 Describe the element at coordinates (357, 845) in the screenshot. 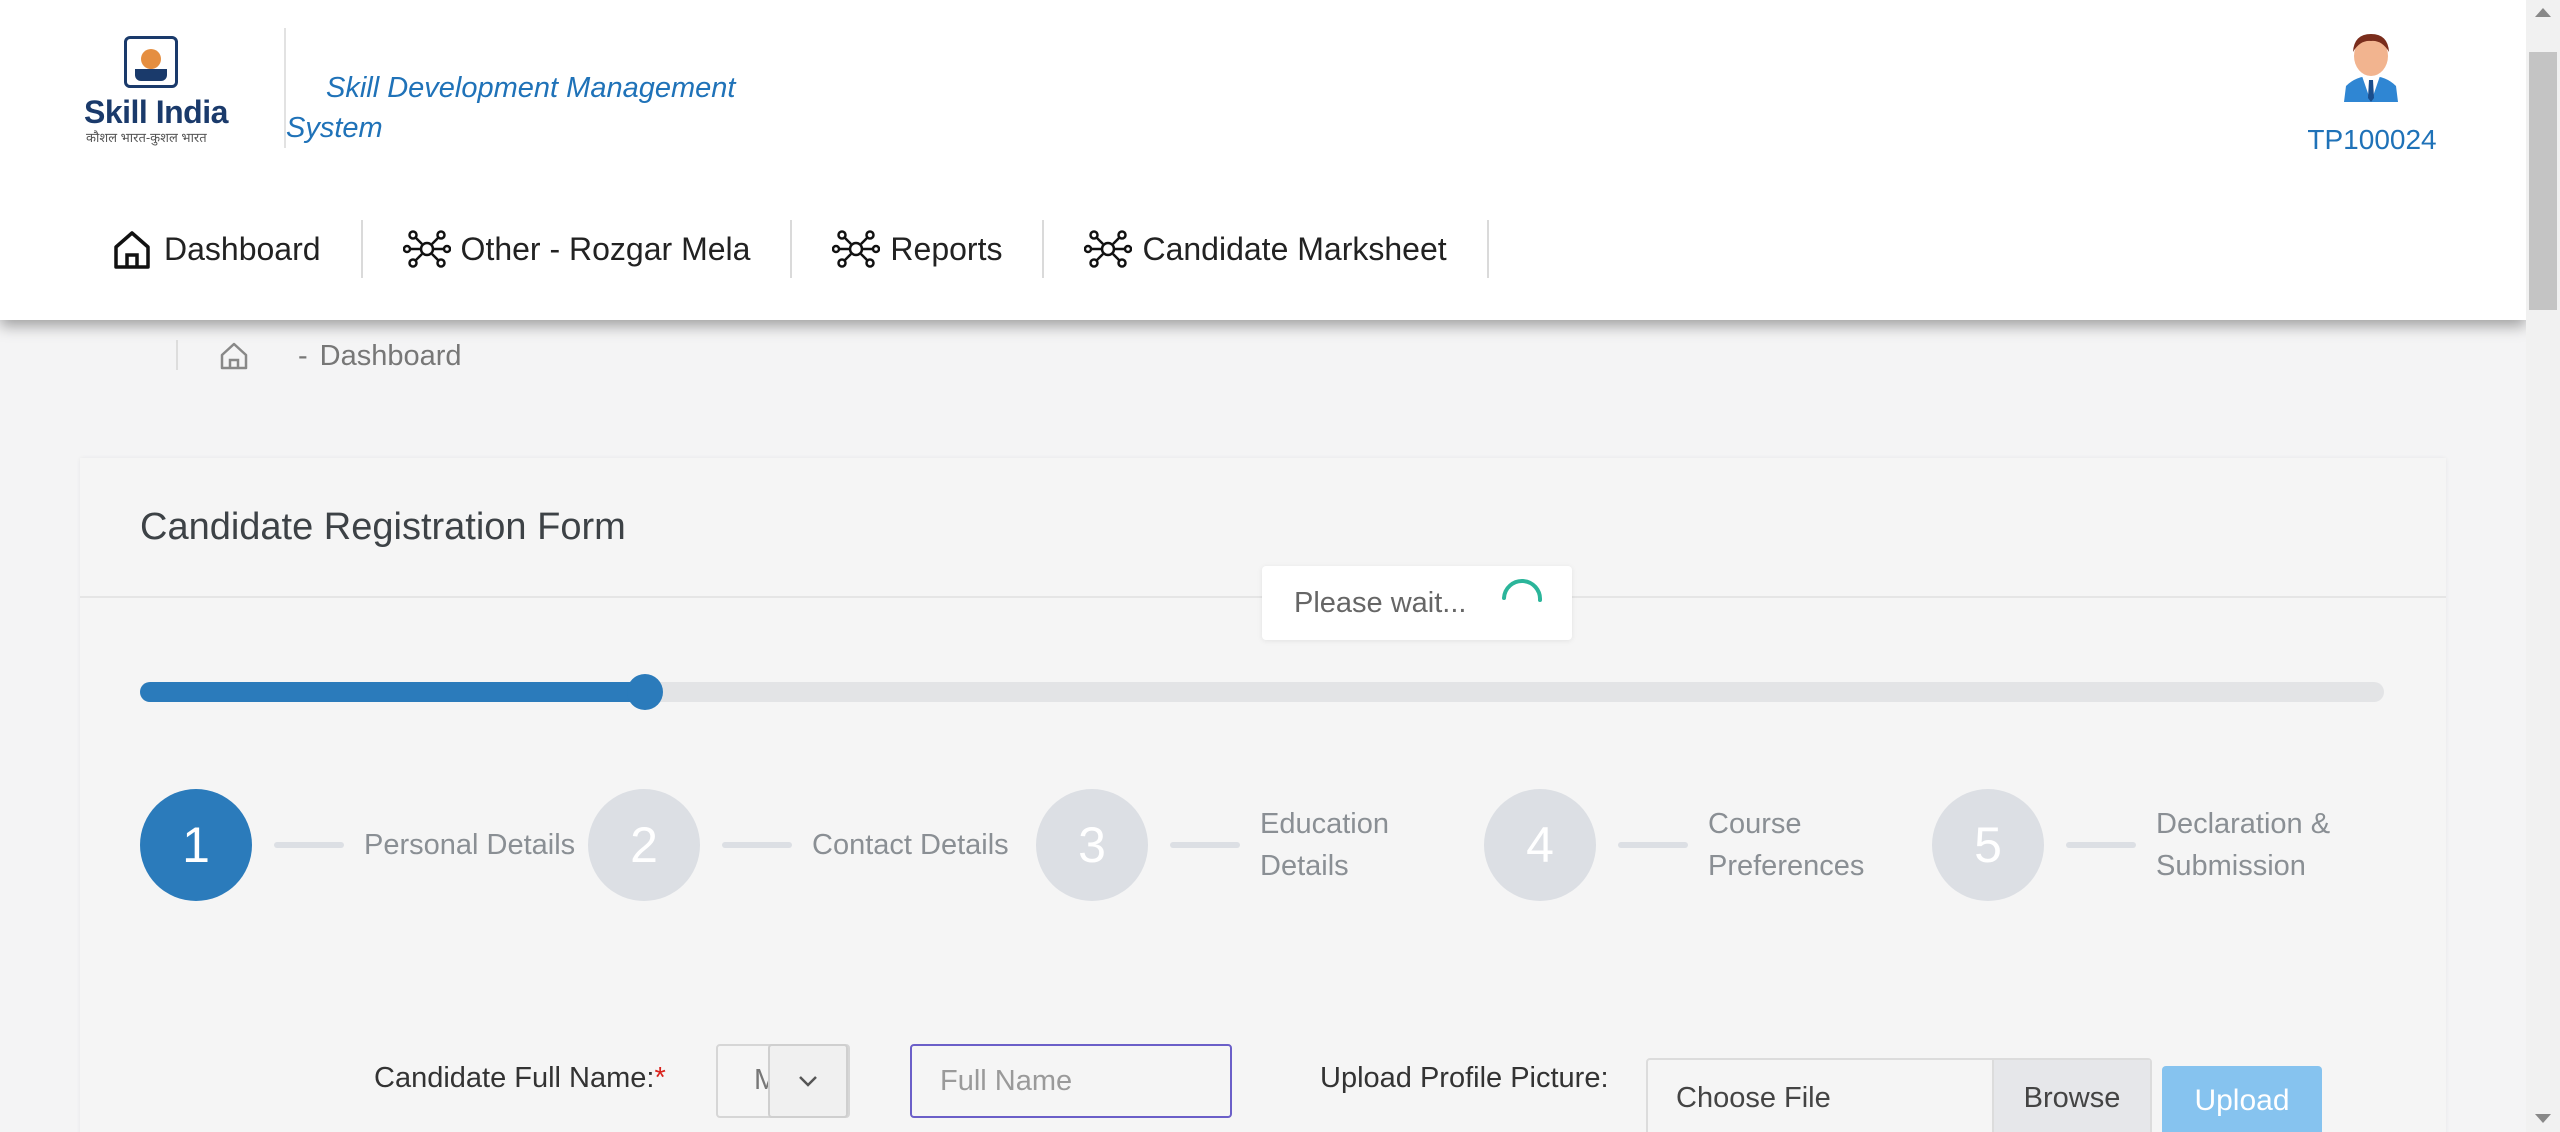

I see `step-personal-details: 1 Personal Details` at that location.